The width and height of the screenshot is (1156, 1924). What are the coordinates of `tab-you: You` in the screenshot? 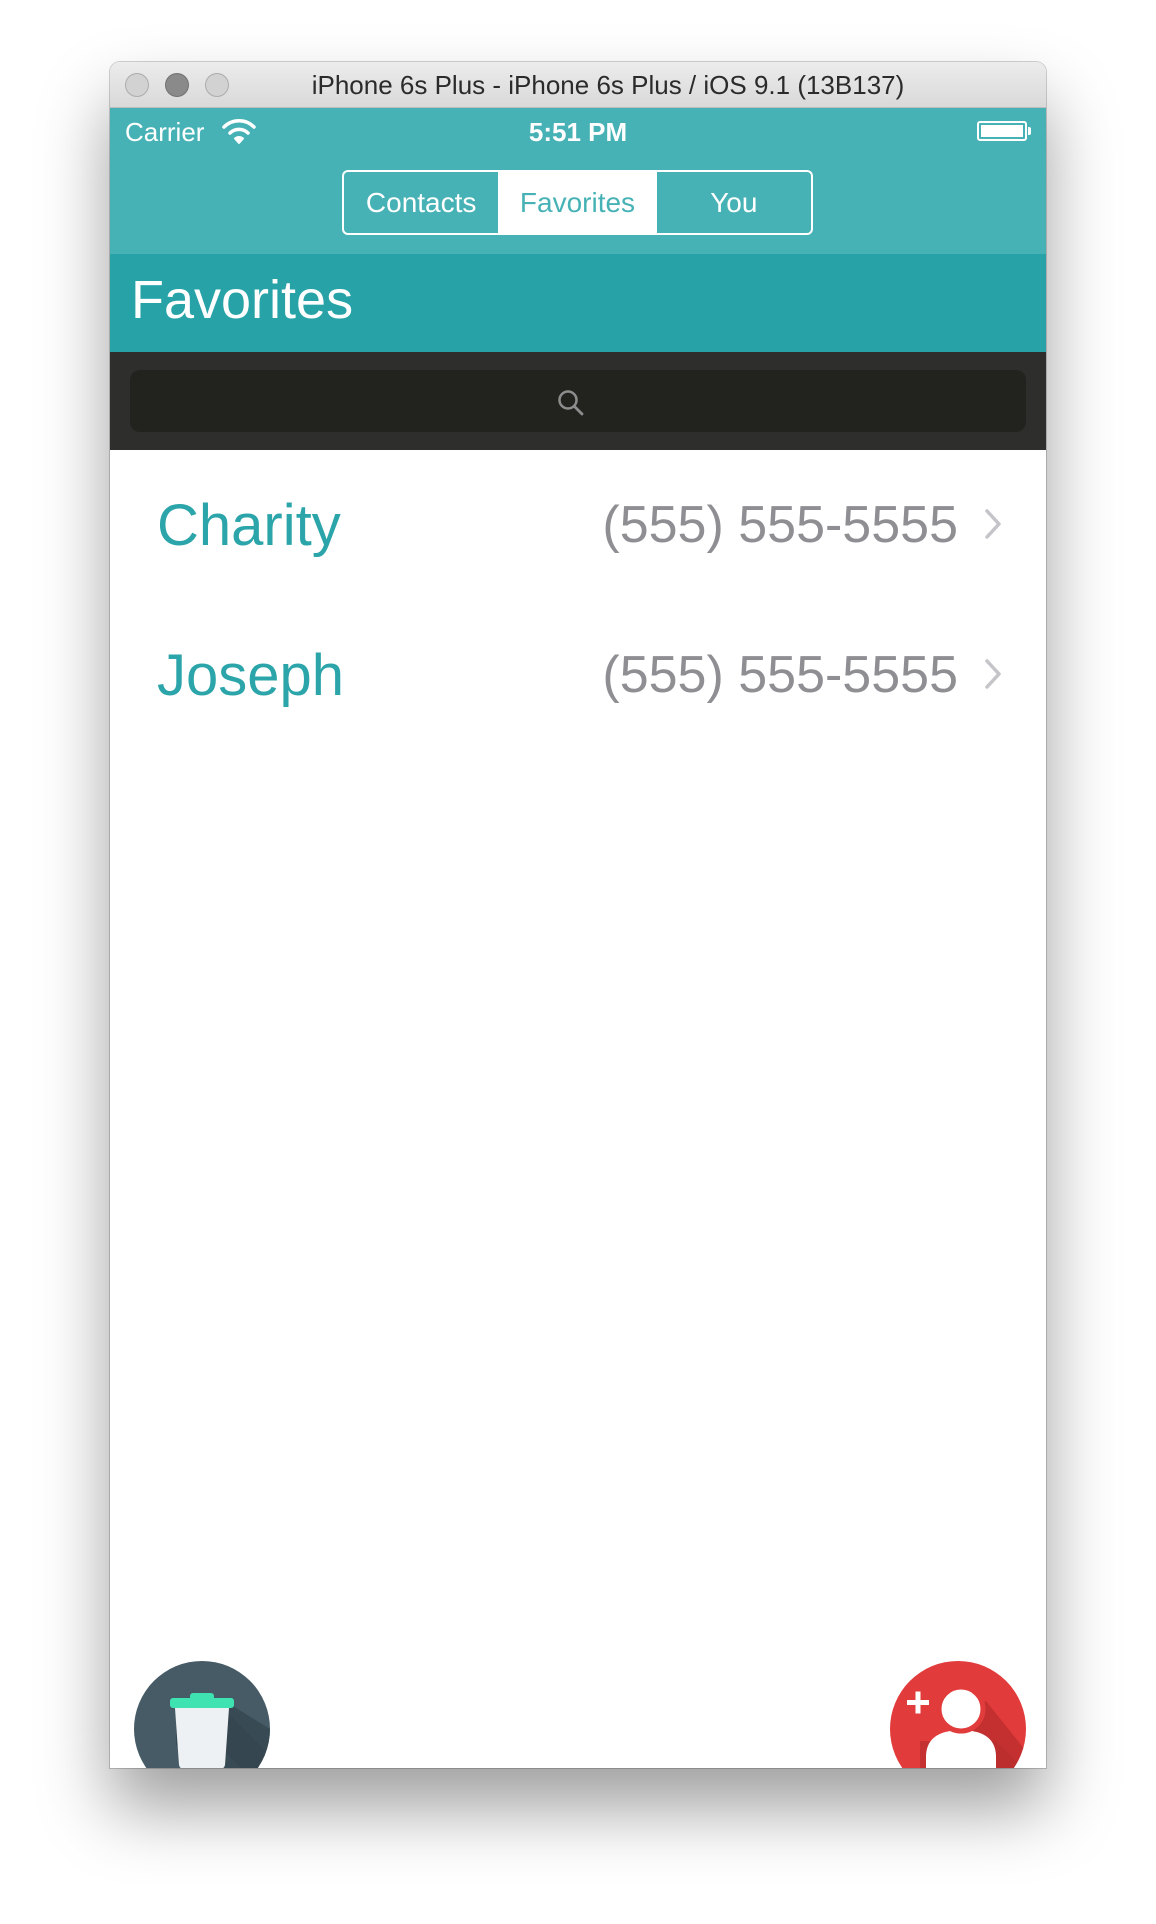 It's located at (734, 202).